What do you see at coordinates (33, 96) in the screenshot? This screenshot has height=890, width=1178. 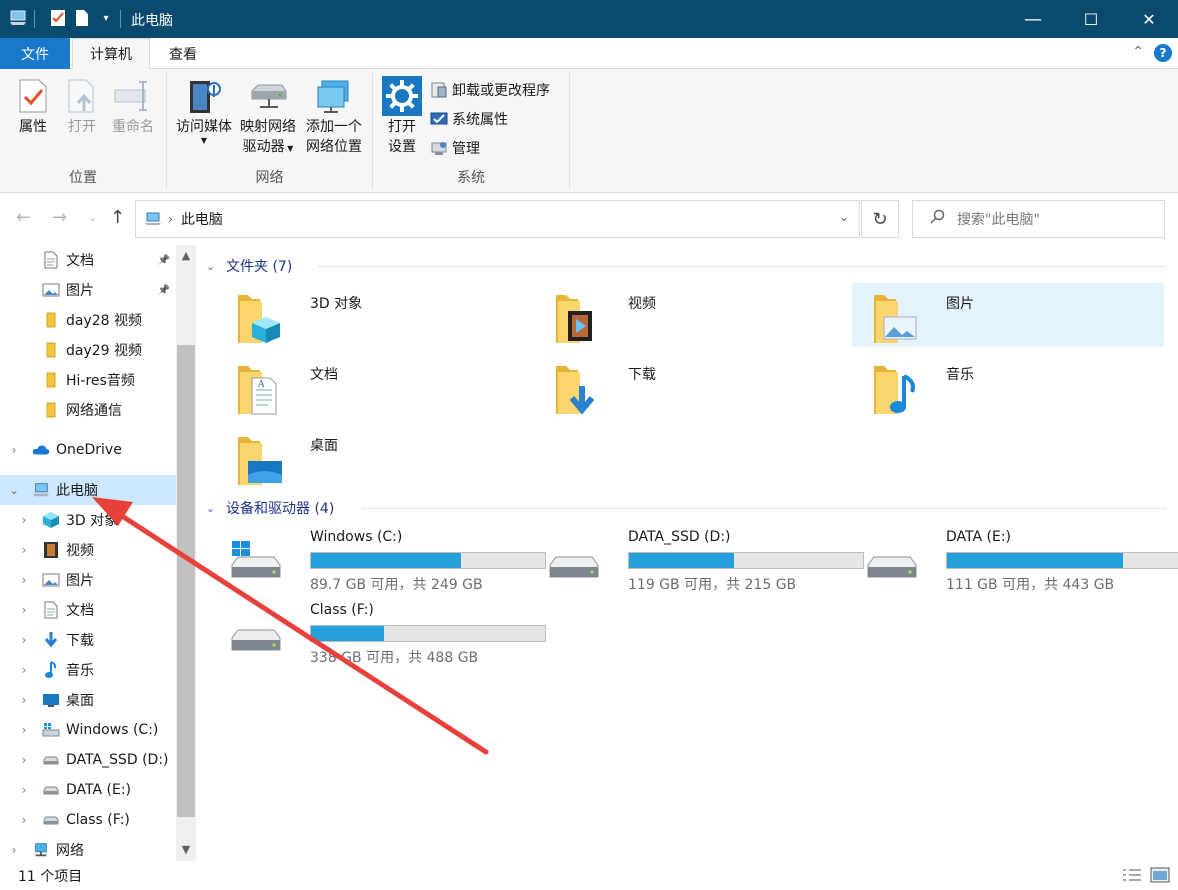 I see `properties-icon` at bounding box center [33, 96].